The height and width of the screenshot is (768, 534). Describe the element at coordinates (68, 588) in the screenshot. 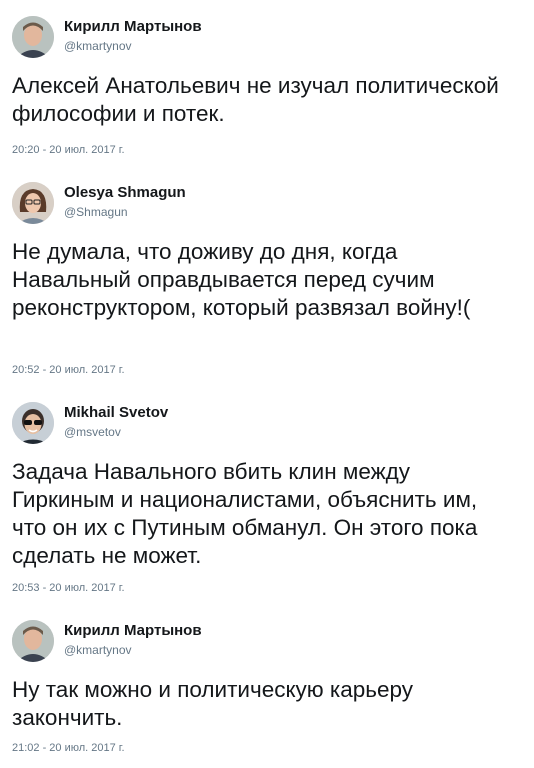

I see `tweet-timestamp: 20:53 - 20 июл. 2017 г.` at that location.